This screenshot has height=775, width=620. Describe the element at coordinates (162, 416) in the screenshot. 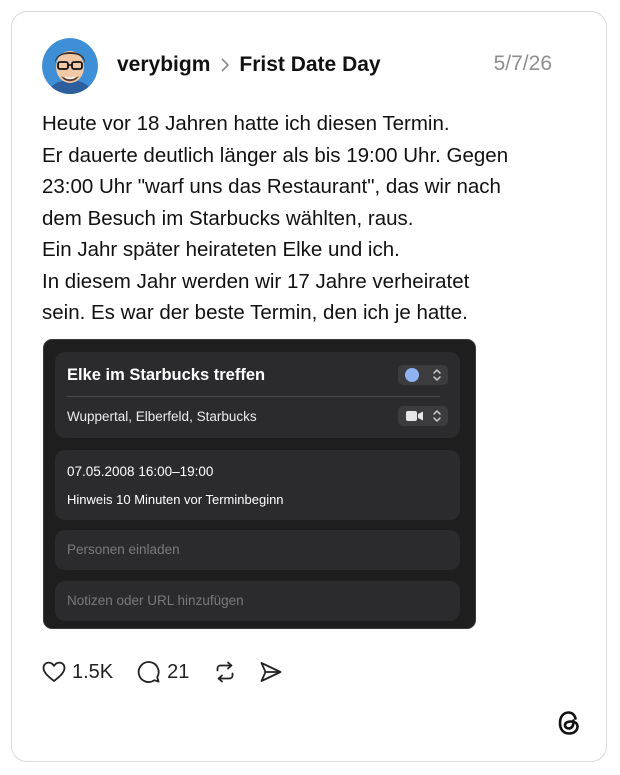

I see `event-location: Wuppertal, Elberfeld, Starbucks` at that location.